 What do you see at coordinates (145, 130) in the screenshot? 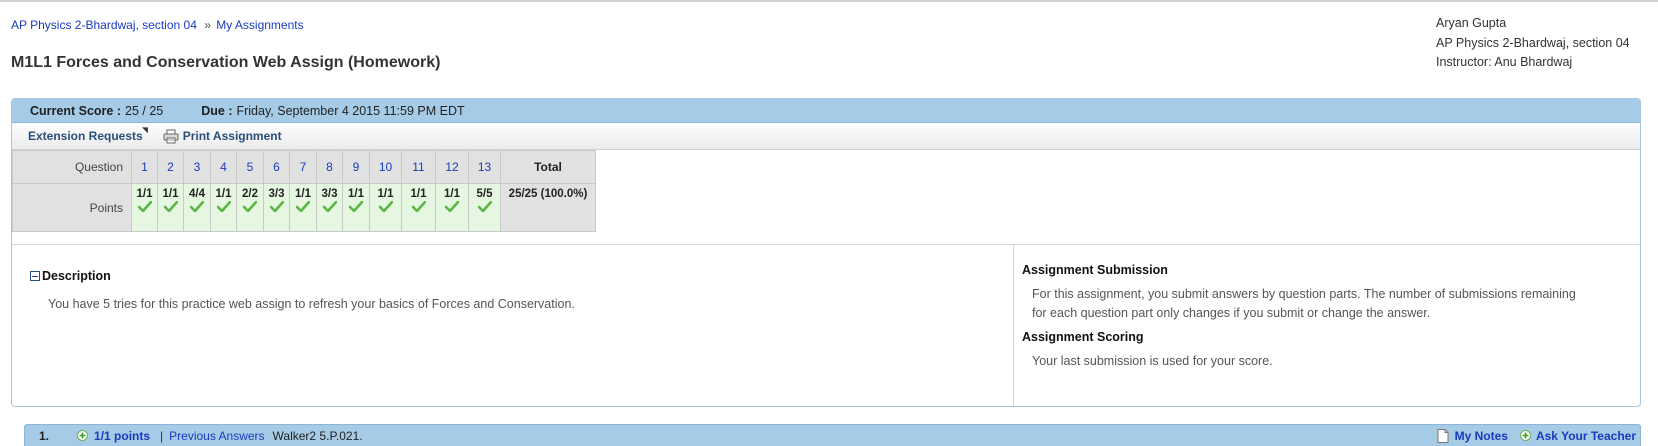
I see `dropdown-corner-icon: ◥` at bounding box center [145, 130].